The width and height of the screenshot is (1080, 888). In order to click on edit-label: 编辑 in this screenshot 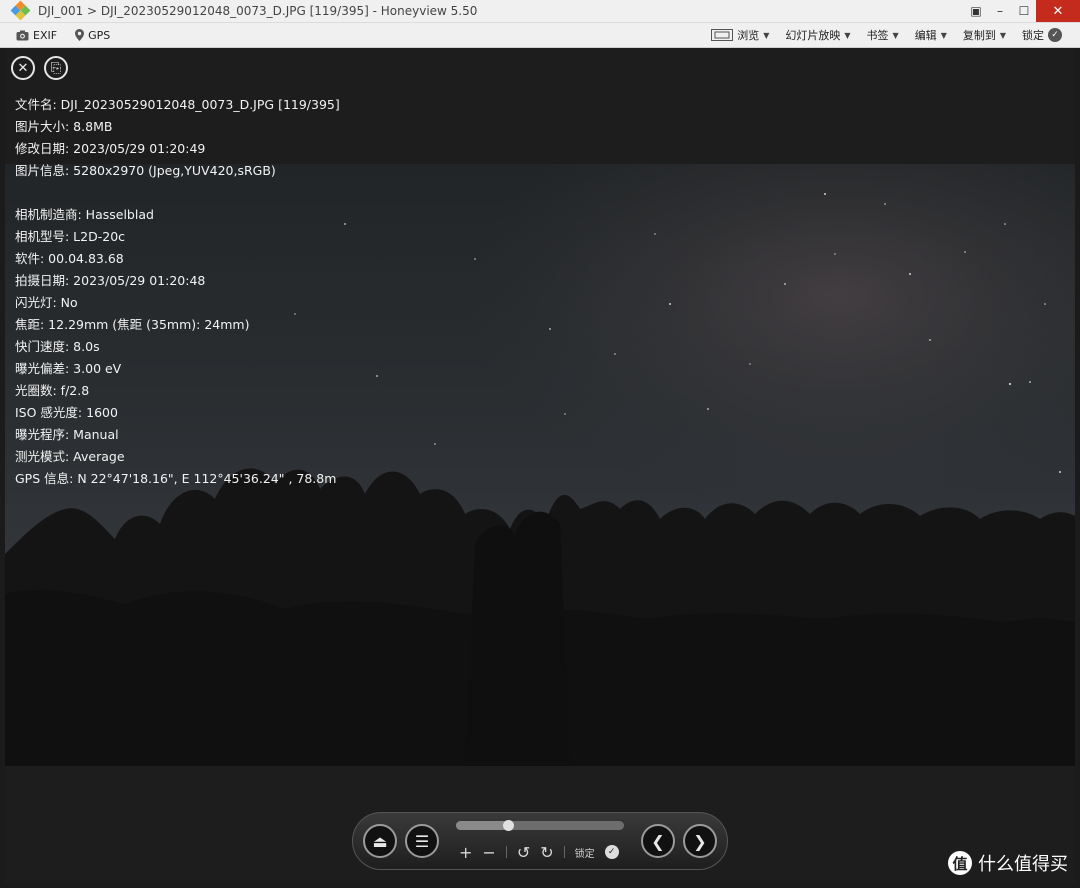, I will do `click(925, 35)`.